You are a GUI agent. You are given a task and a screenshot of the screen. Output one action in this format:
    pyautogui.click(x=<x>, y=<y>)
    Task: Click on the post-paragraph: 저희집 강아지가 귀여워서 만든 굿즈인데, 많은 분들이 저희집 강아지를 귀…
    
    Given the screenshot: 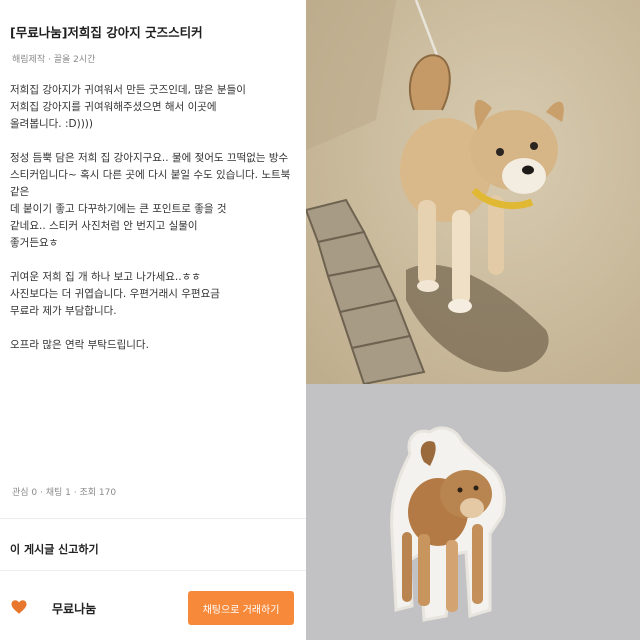 What is the action you would take?
    pyautogui.click(x=128, y=107)
    